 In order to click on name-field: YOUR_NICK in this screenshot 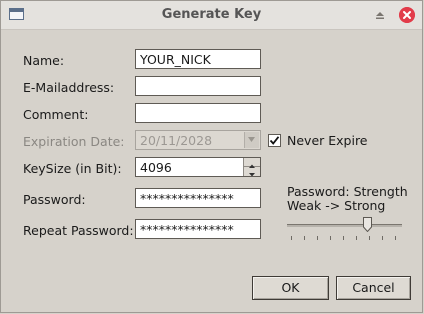, I will do `click(198, 59)`.